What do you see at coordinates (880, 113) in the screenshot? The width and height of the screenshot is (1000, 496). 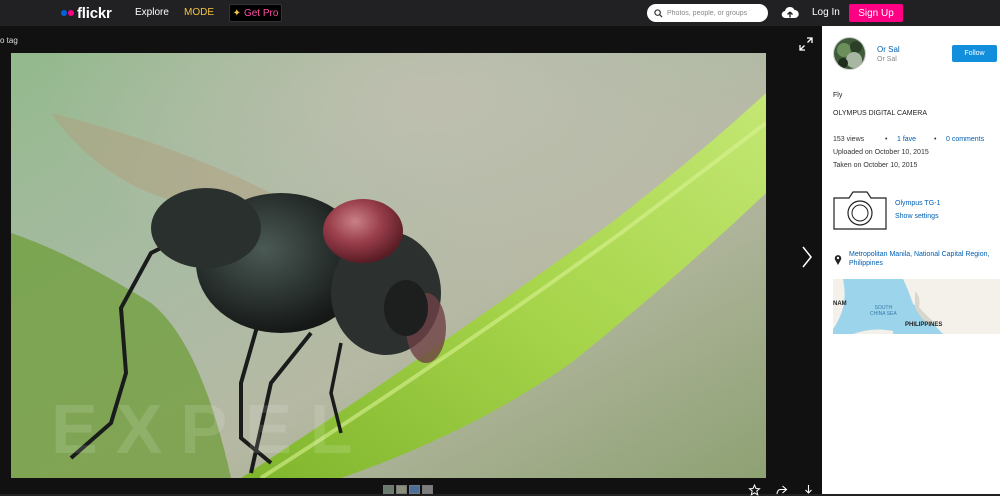 I see `photo-description: OLYMPUS DIGITAL CAMERA` at bounding box center [880, 113].